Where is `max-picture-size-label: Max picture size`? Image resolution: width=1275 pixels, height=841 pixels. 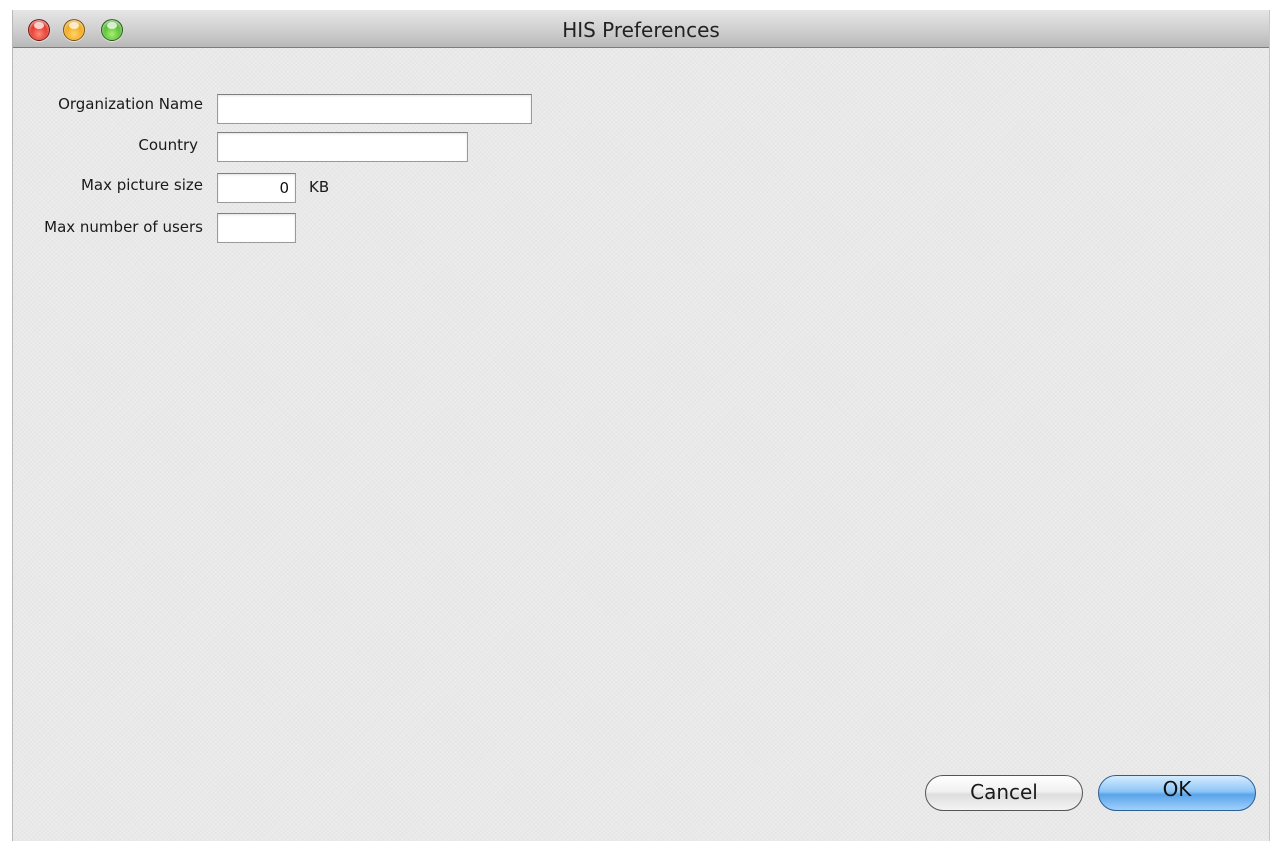
max-picture-size-label: Max picture size is located at coordinates (141, 185).